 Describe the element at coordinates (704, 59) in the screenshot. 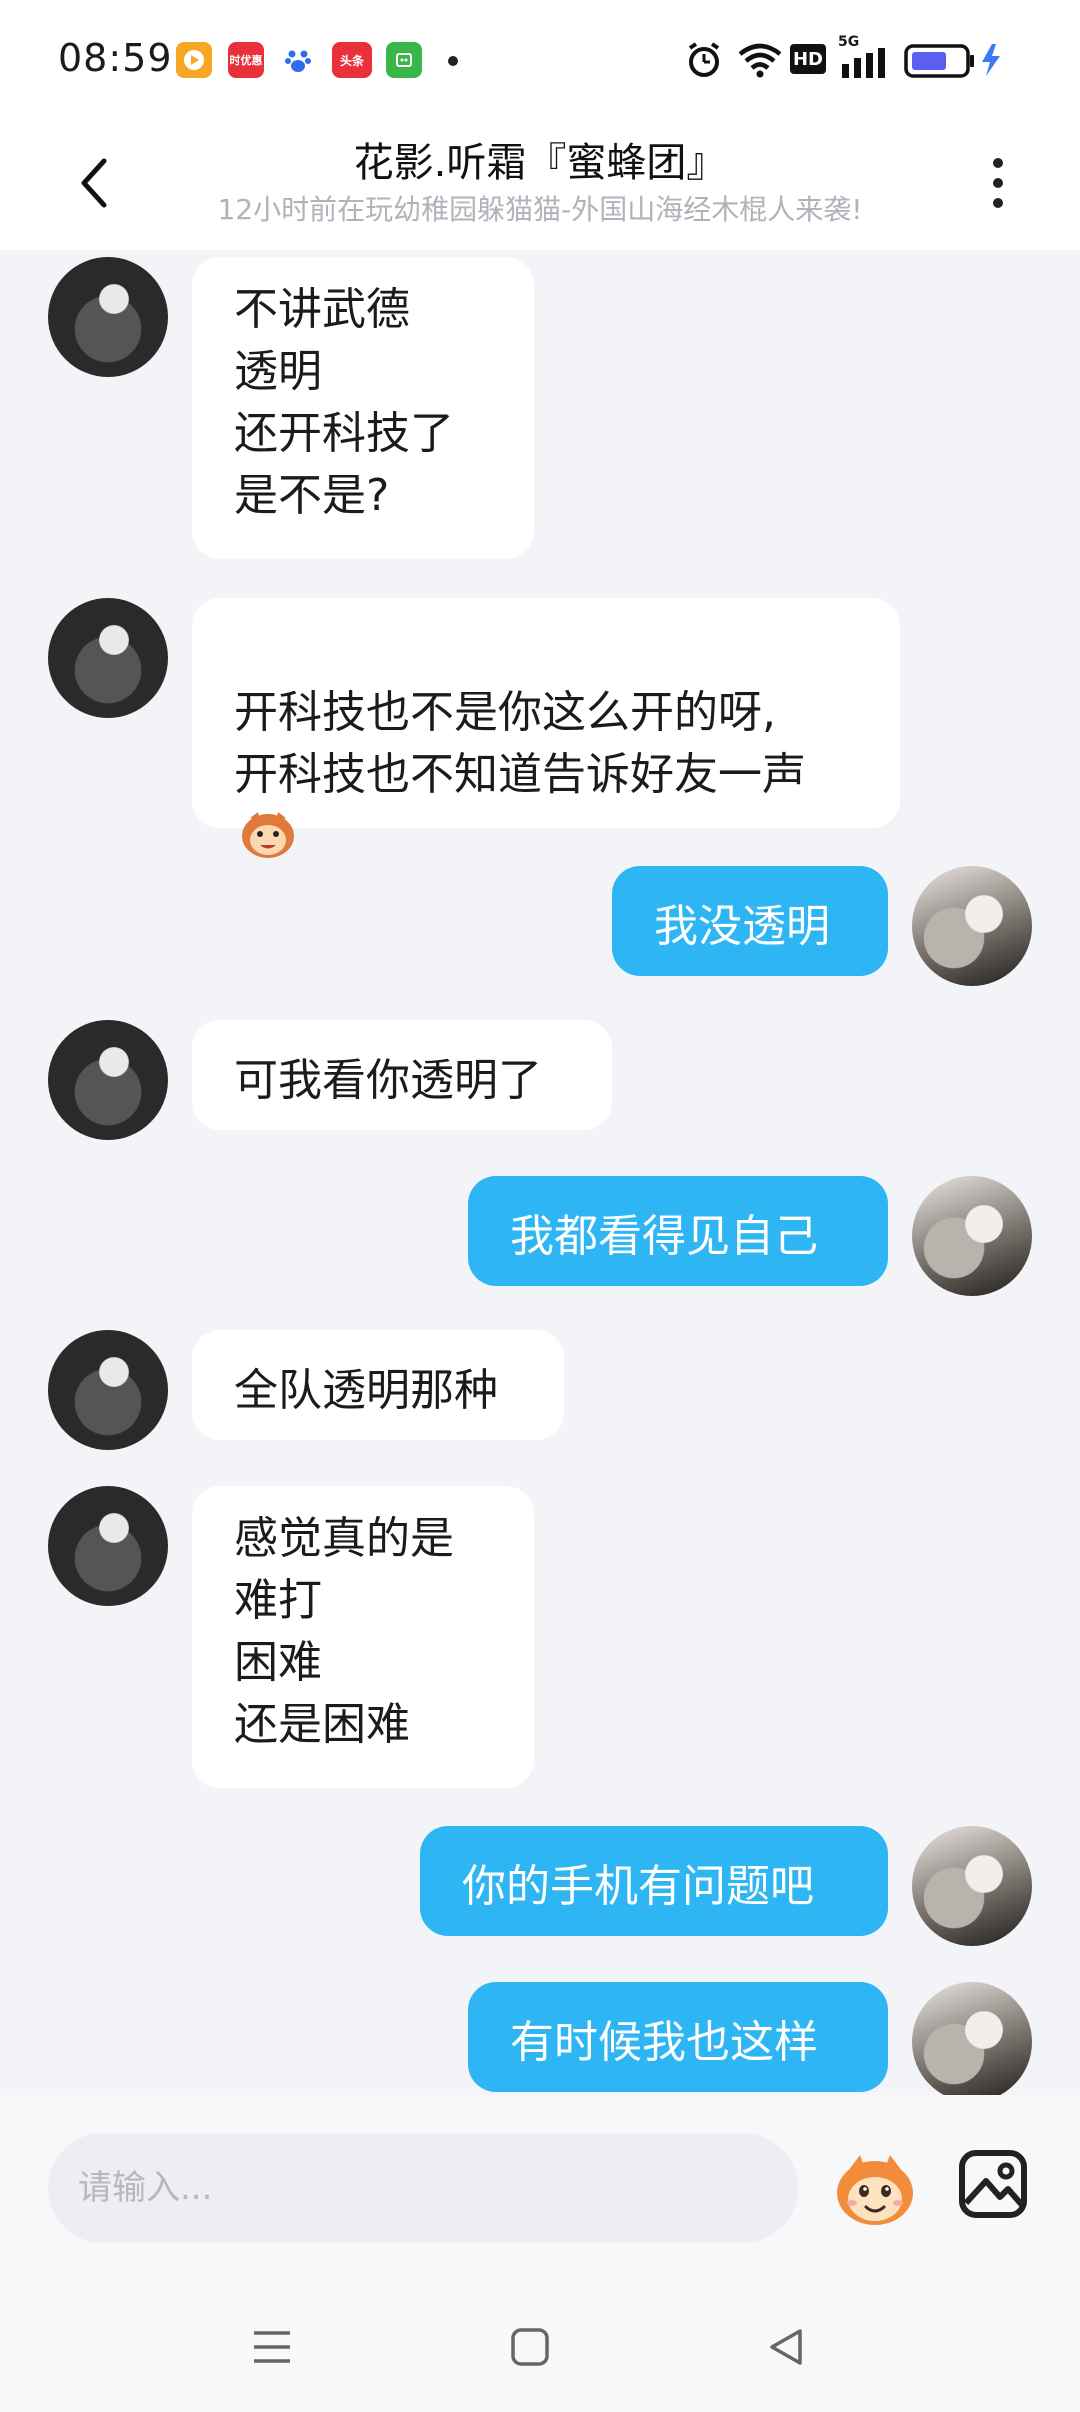

I see `alarm-icon` at that location.